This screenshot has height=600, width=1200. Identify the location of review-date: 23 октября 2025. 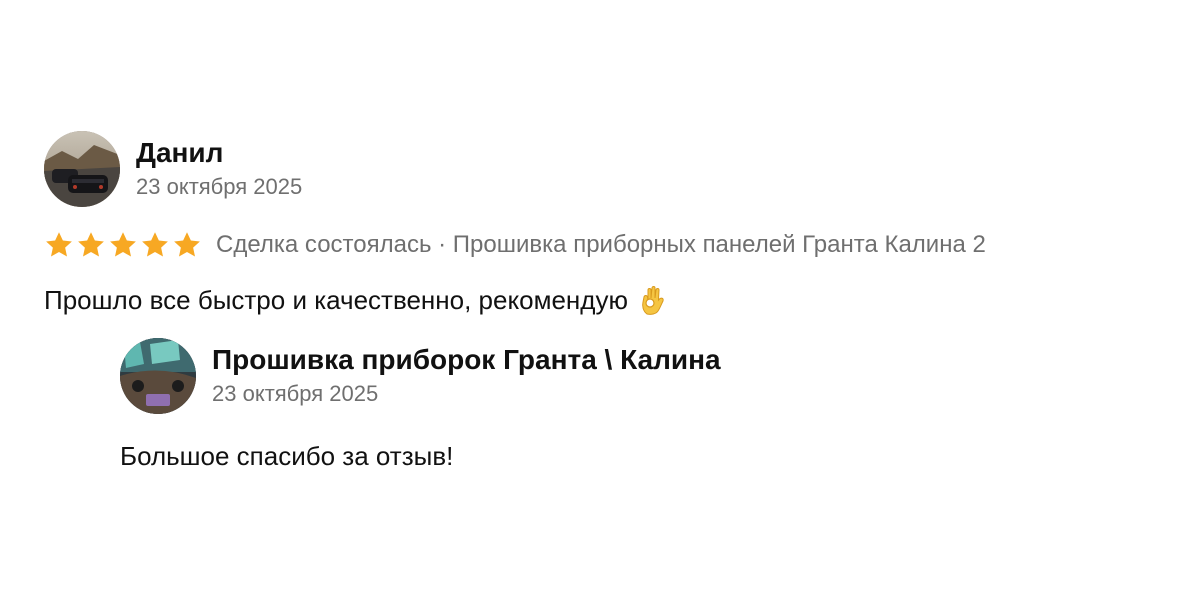
(219, 186).